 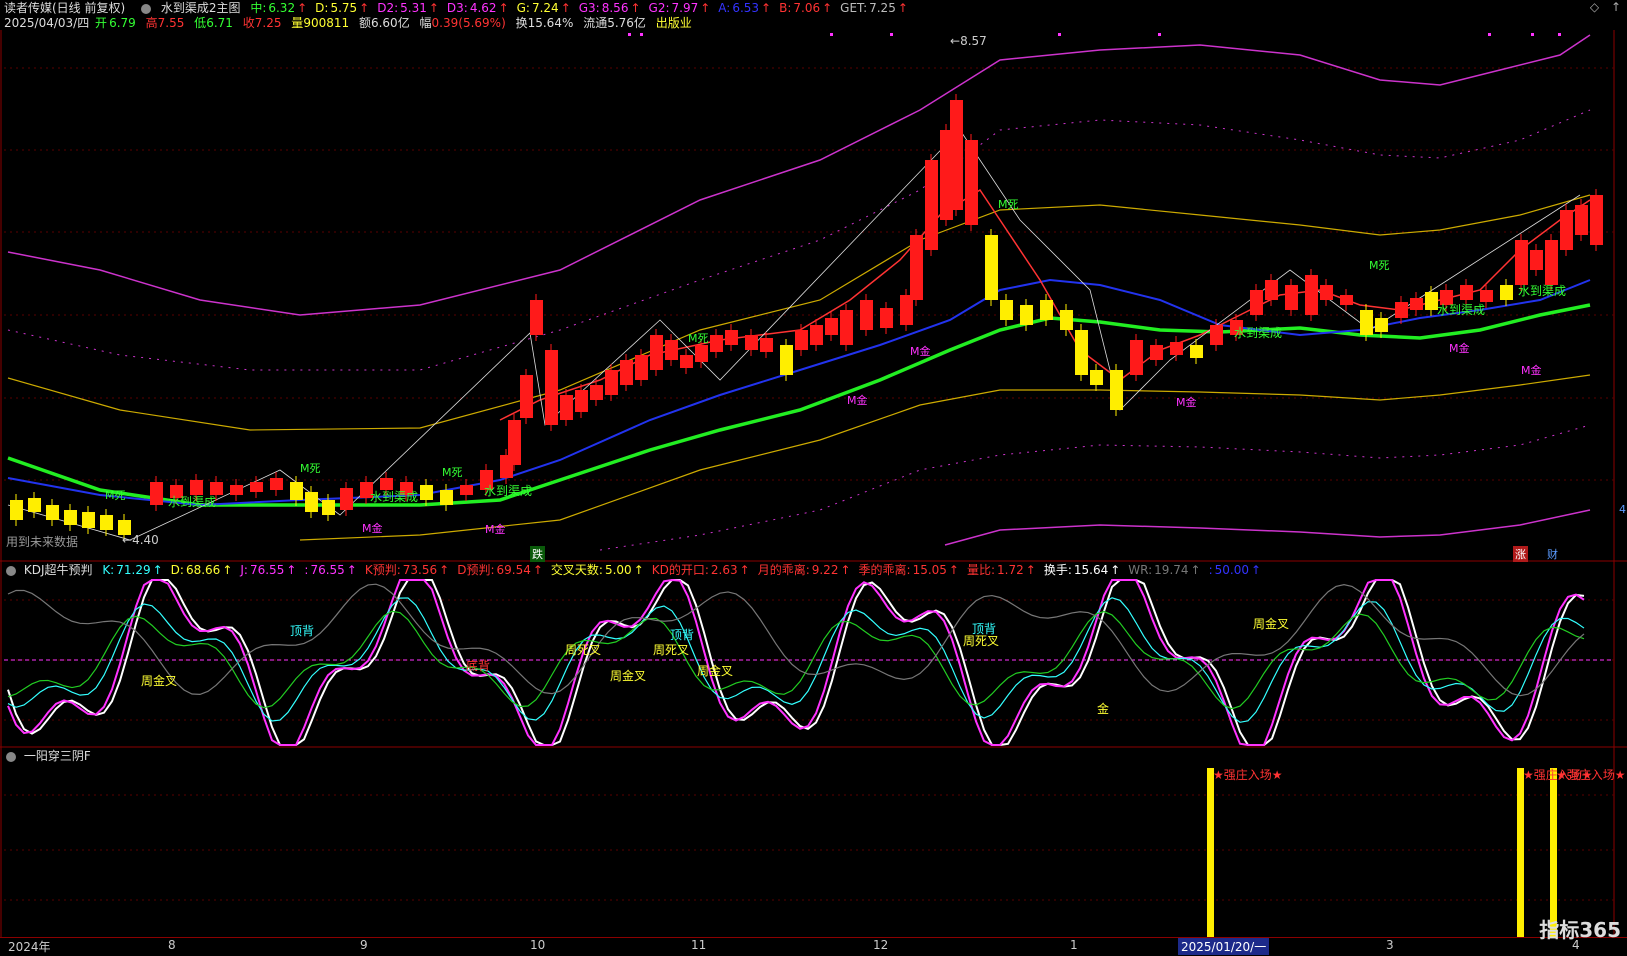 I want to click on lower-band, so click(x=1267, y=527).